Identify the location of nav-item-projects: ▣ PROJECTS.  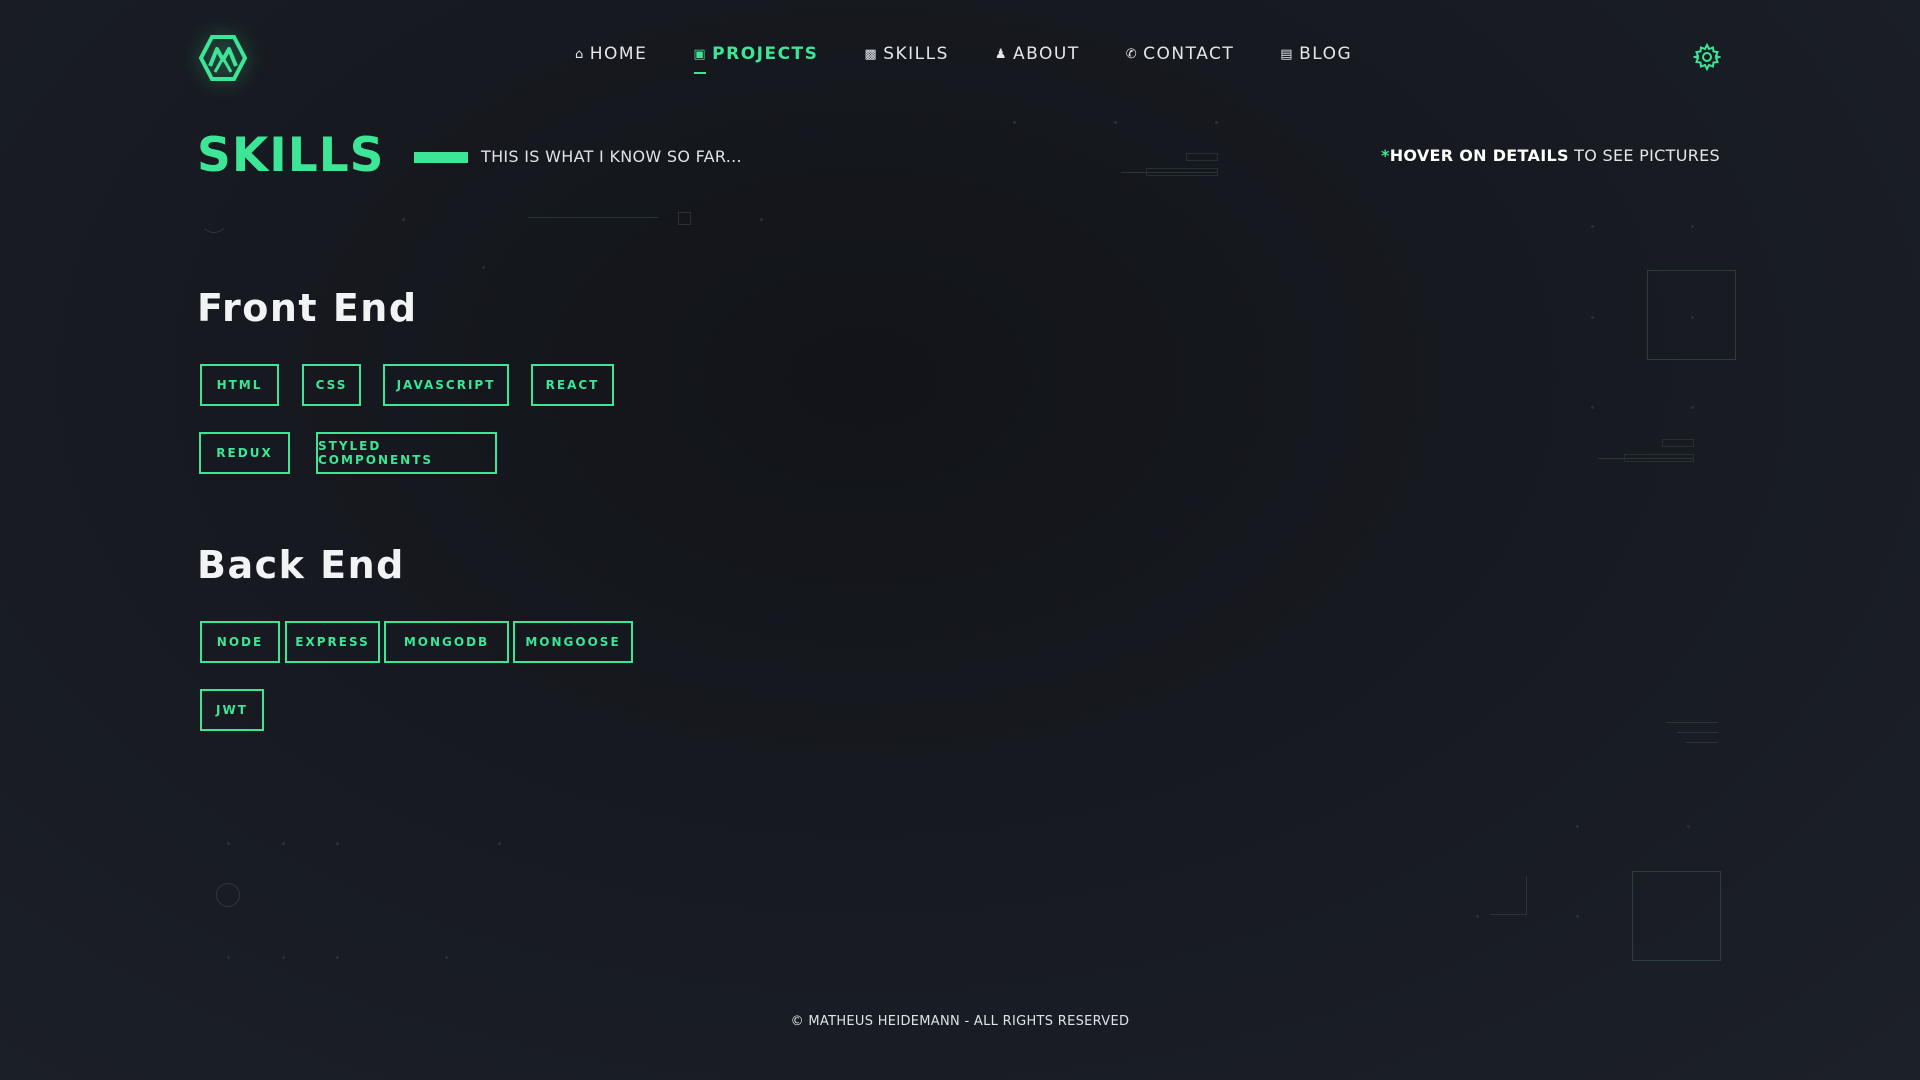
(756, 59).